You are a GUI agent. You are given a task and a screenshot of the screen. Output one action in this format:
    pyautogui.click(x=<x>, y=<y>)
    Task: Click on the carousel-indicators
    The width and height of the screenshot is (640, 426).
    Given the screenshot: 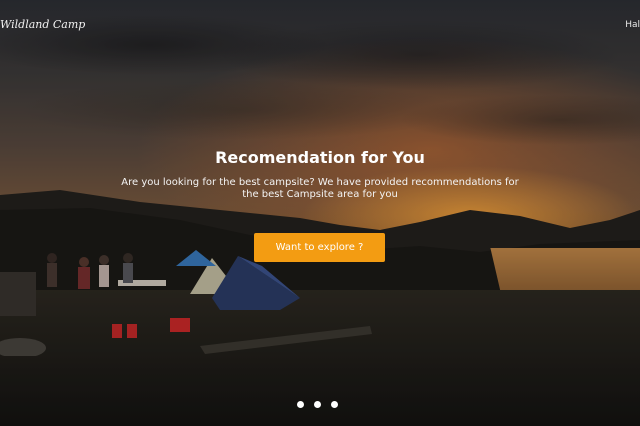 What is the action you would take?
    pyautogui.click(x=317, y=404)
    